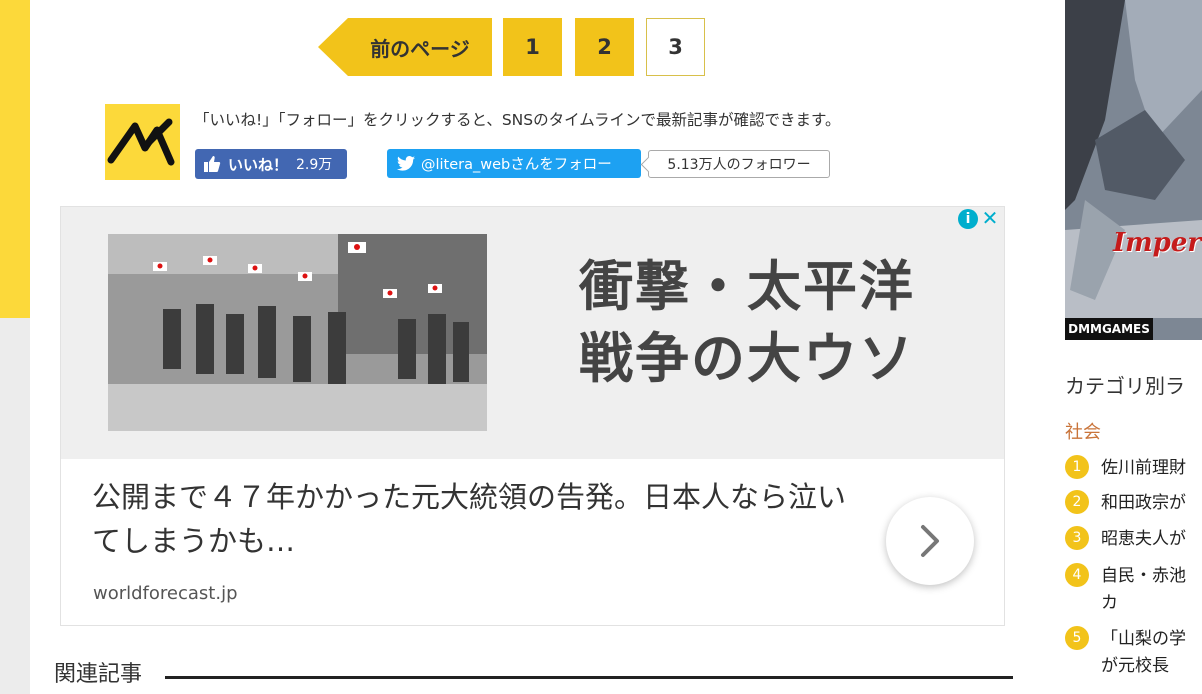 This screenshot has height=694, width=1202. Describe the element at coordinates (406, 163) in the screenshot. I see `twitter-bird-icon` at that location.